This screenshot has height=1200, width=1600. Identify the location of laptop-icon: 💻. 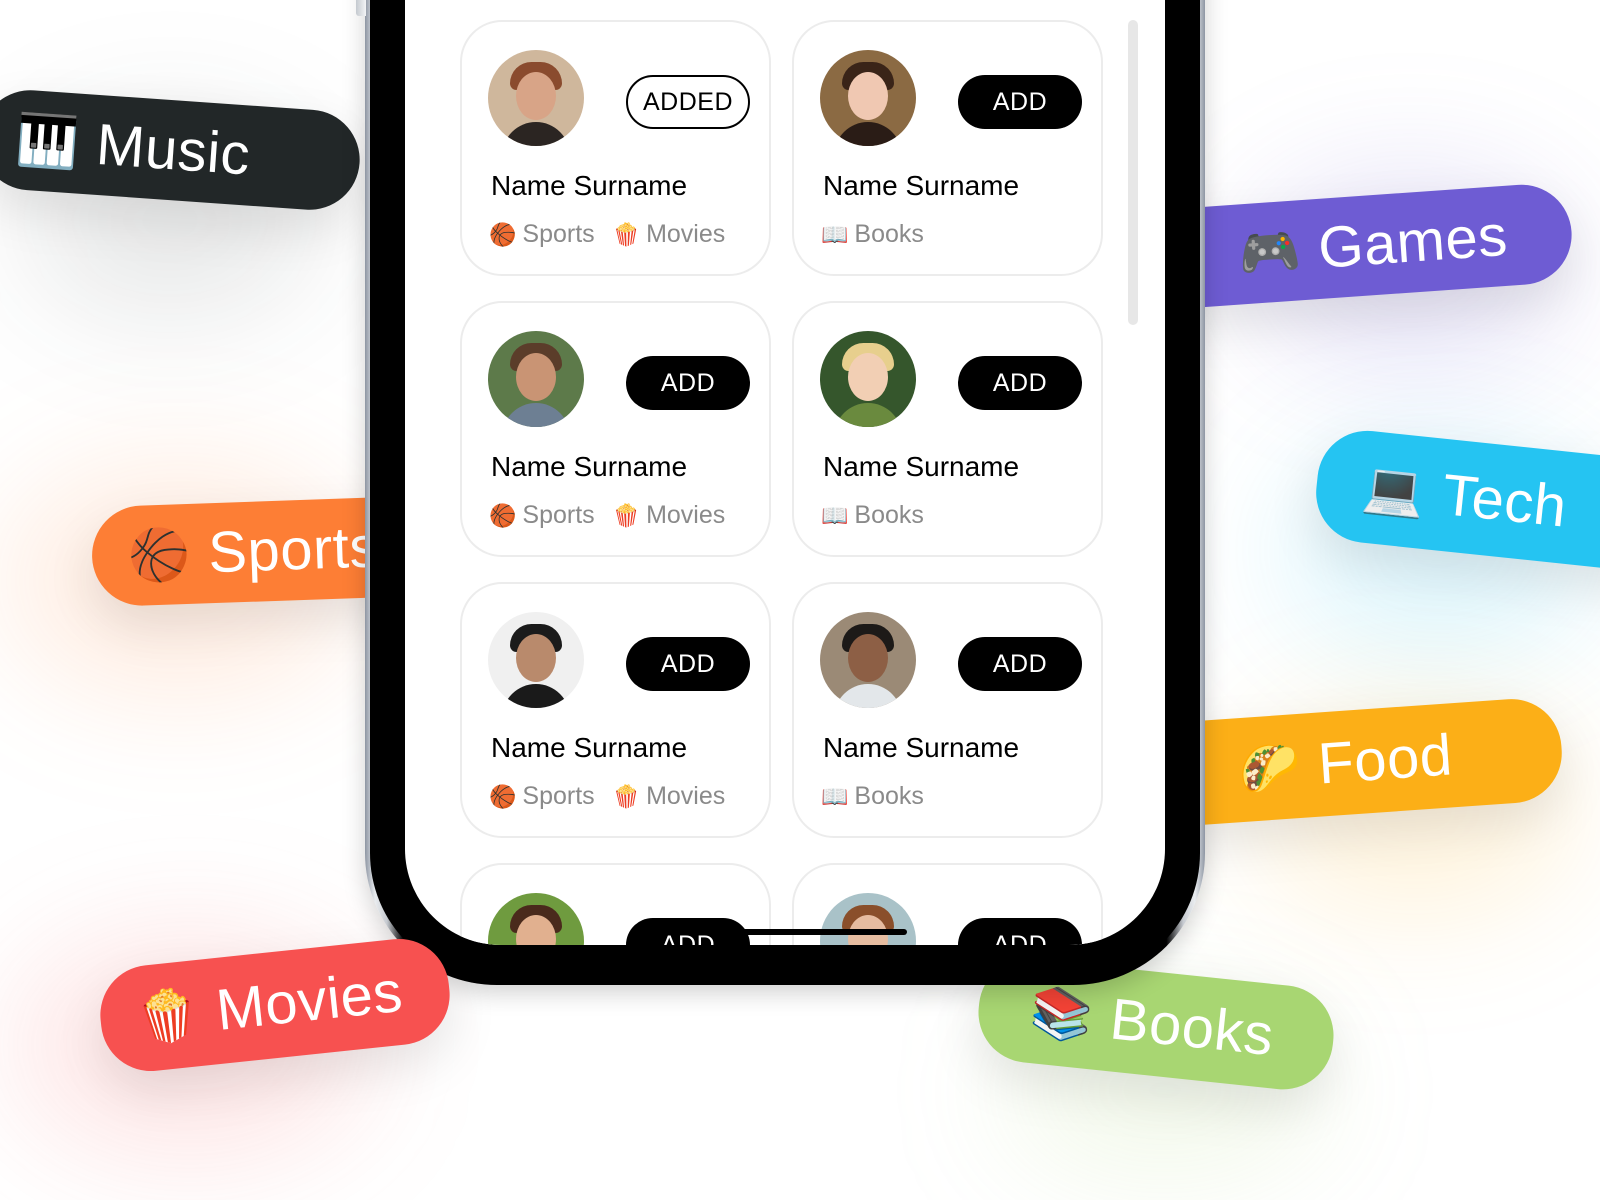
(1393, 489).